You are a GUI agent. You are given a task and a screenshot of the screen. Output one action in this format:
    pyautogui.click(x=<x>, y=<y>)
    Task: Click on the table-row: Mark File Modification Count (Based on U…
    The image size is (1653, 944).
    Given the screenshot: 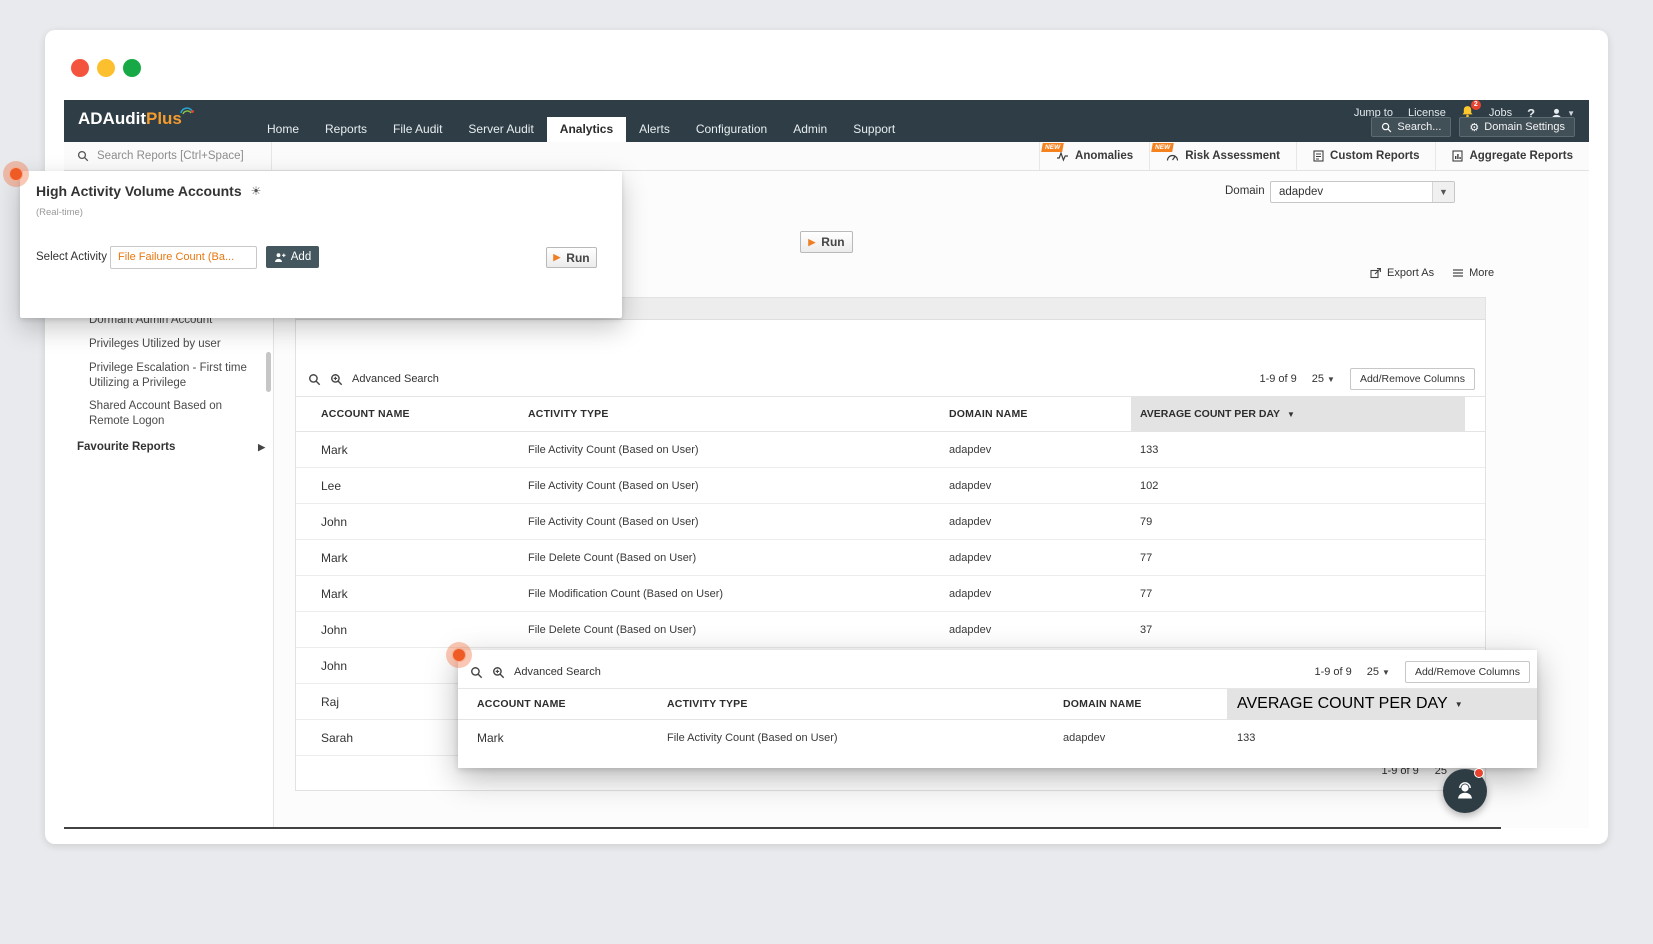 What is the action you would take?
    pyautogui.click(x=890, y=594)
    